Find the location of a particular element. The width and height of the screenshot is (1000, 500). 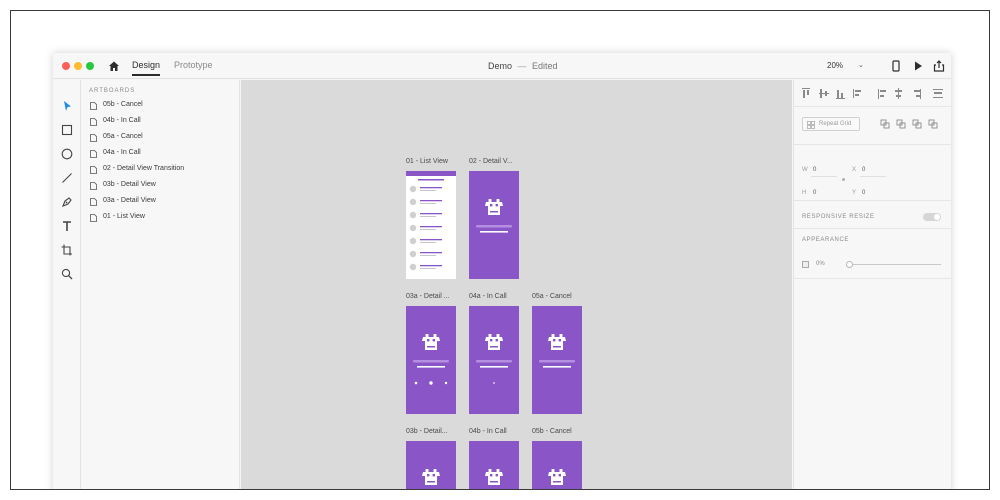

artboard-title: 05b - Cancel is located at coordinates (552, 431).